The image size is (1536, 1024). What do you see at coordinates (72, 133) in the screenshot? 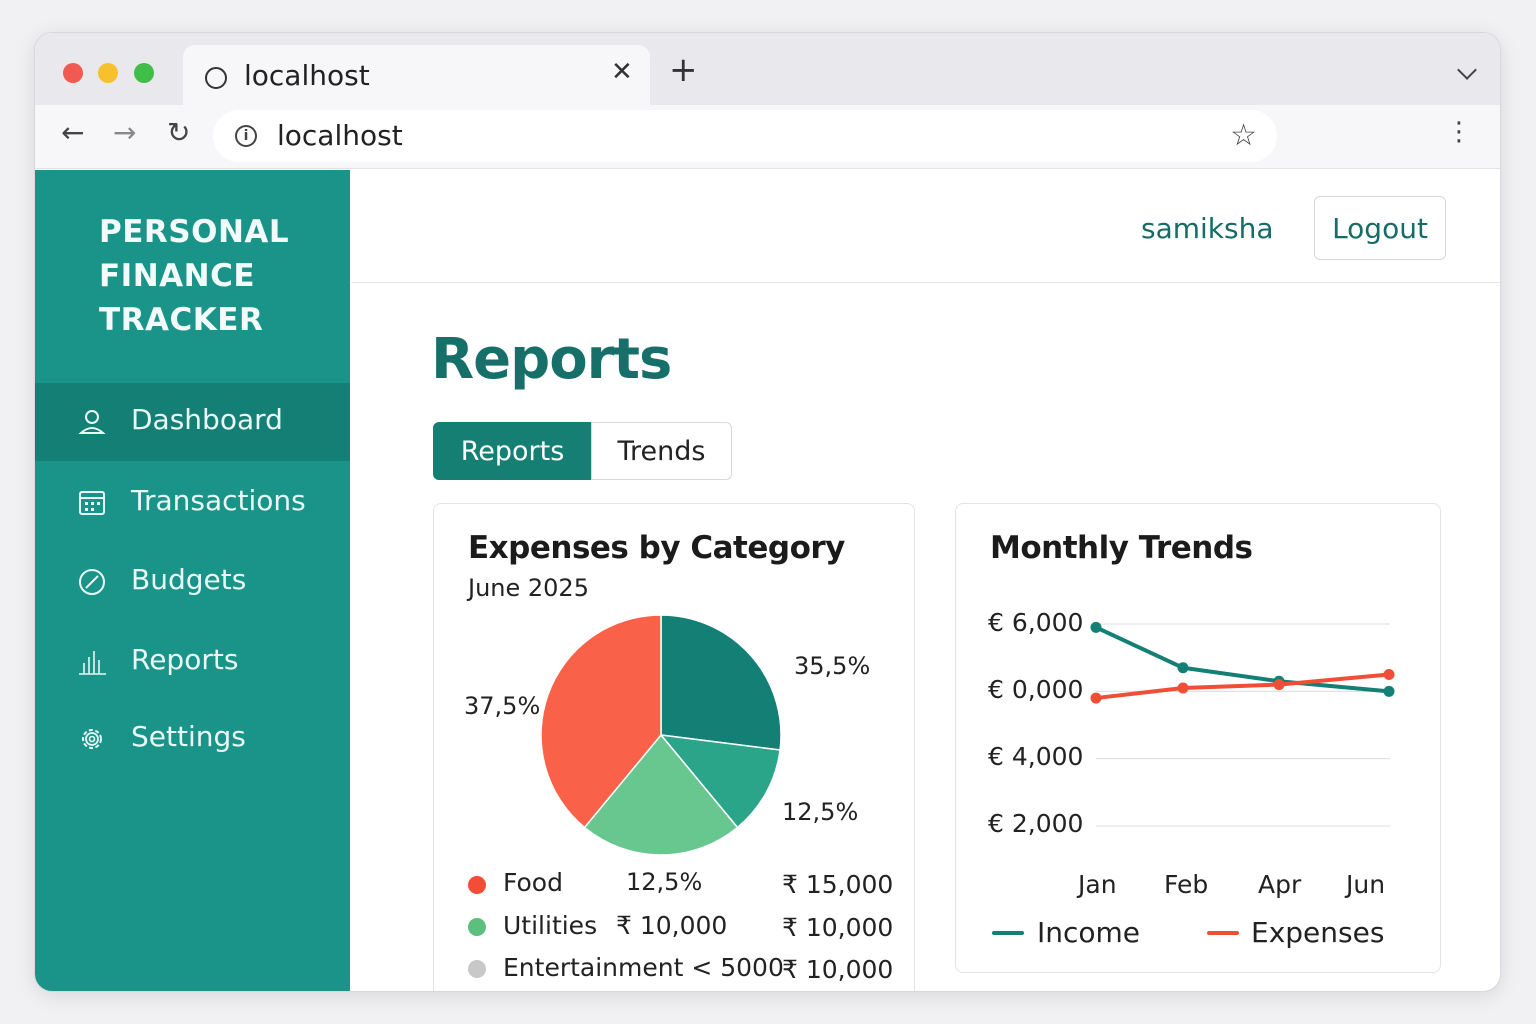
I see `back-arrow-icon: ←` at bounding box center [72, 133].